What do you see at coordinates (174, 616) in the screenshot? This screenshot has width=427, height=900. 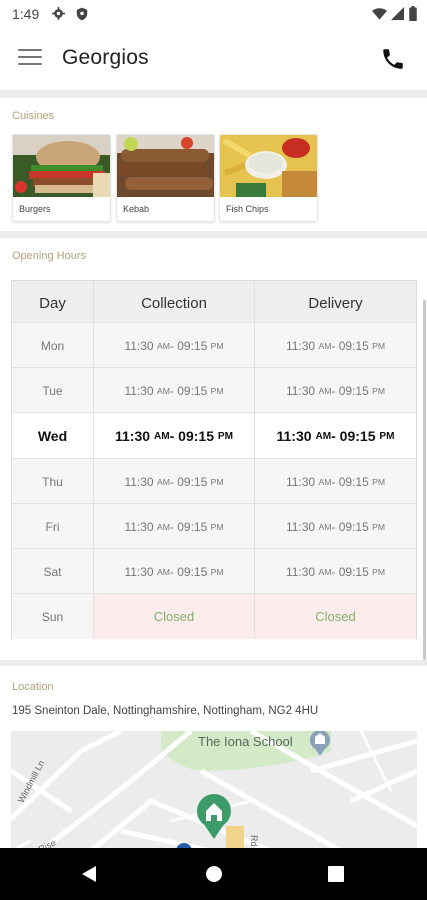 I see `collection-closed: Closed` at bounding box center [174, 616].